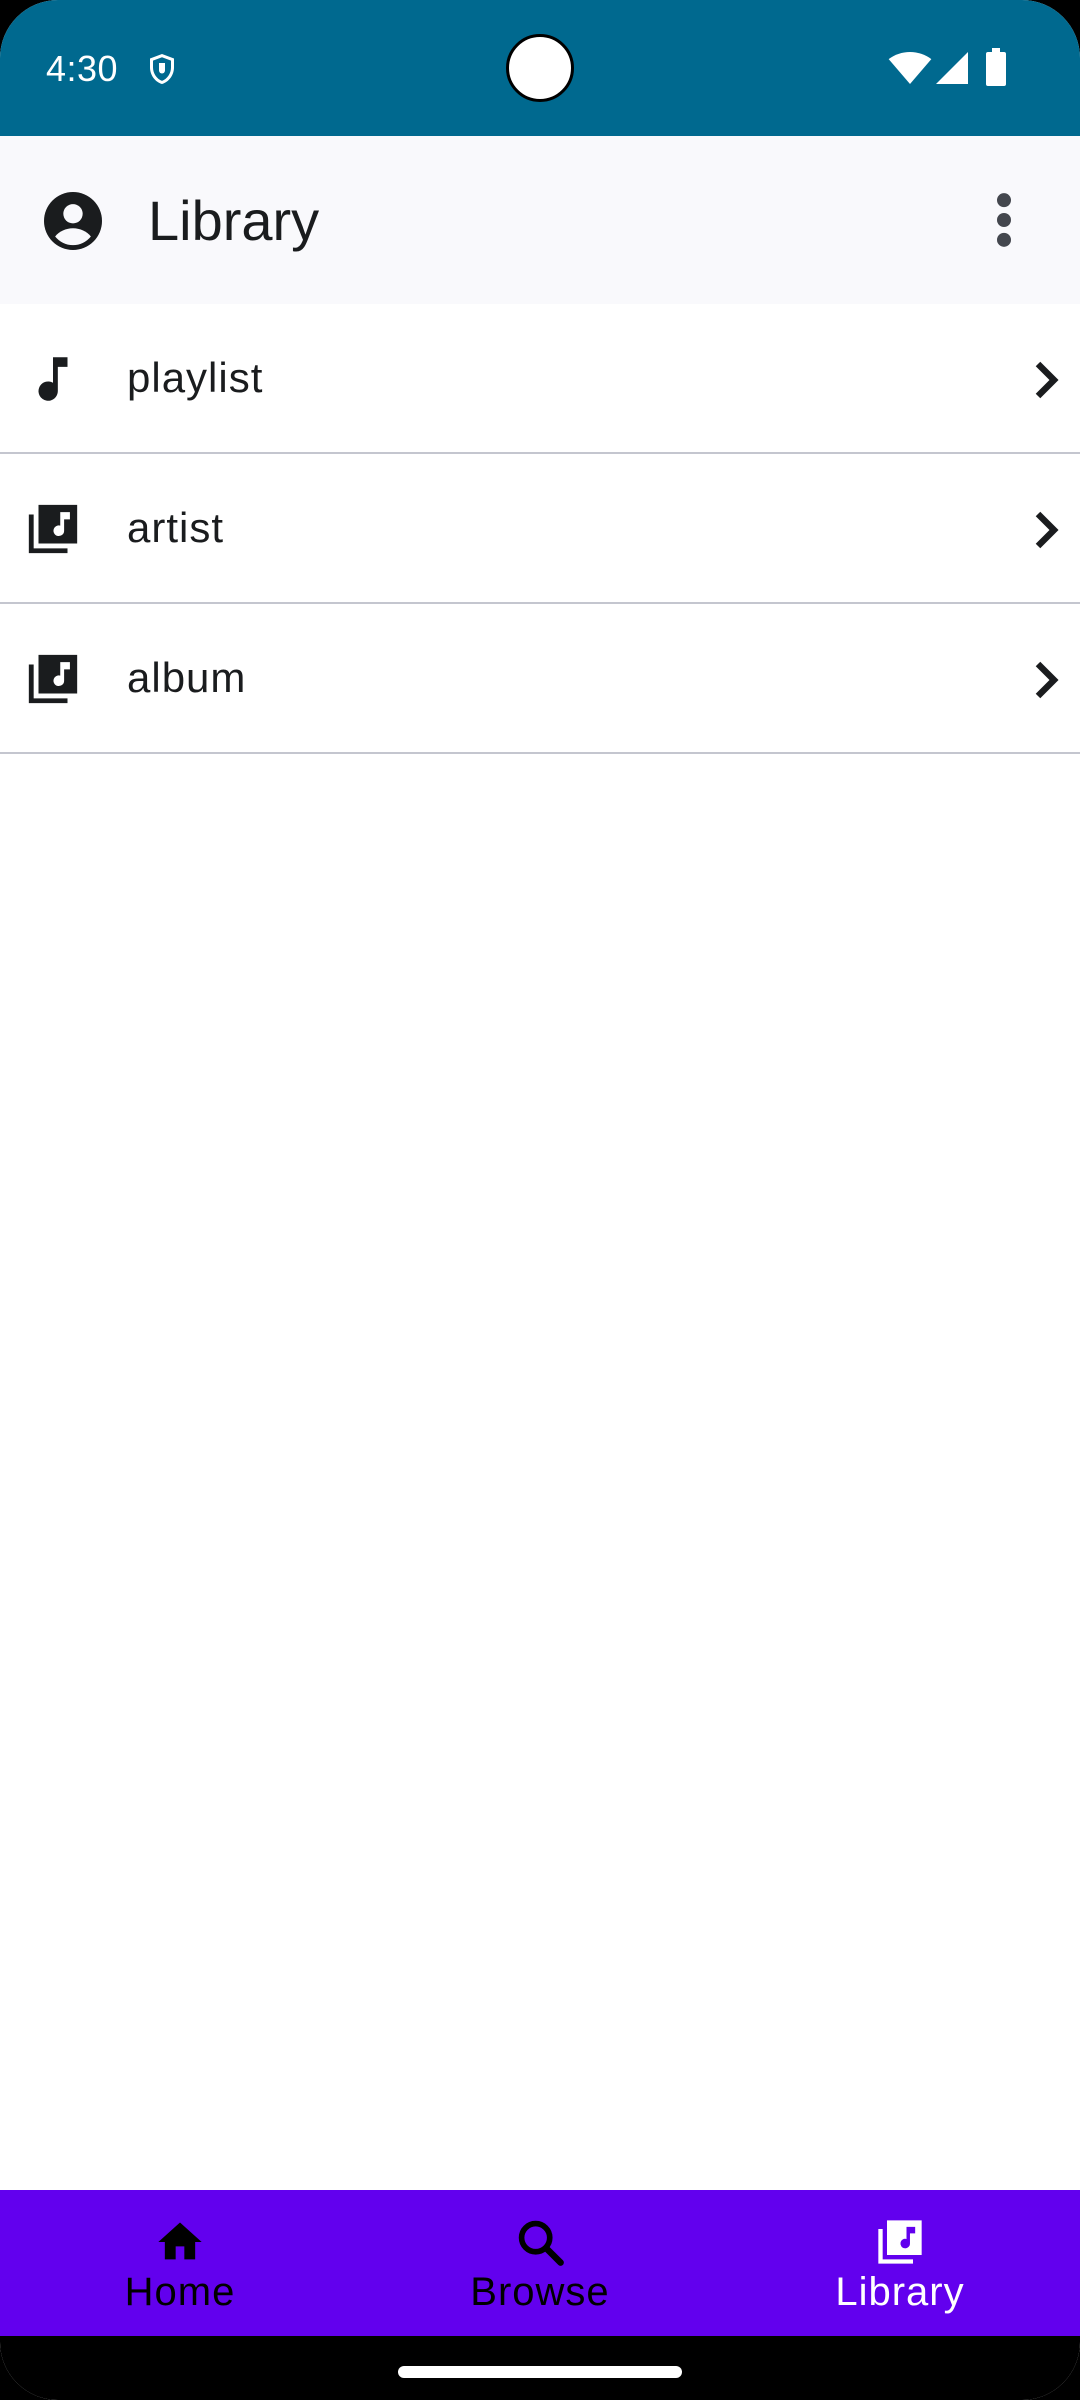  What do you see at coordinates (73, 221) in the screenshot?
I see `account-circle-icon` at bounding box center [73, 221].